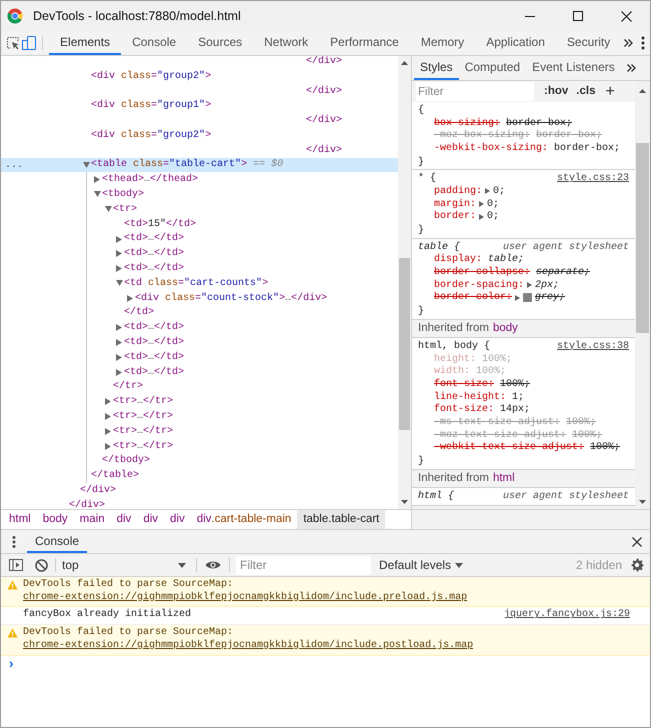  Describe the element at coordinates (556, 91) in the screenshot. I see `hover-state-toggle: :hov` at that location.